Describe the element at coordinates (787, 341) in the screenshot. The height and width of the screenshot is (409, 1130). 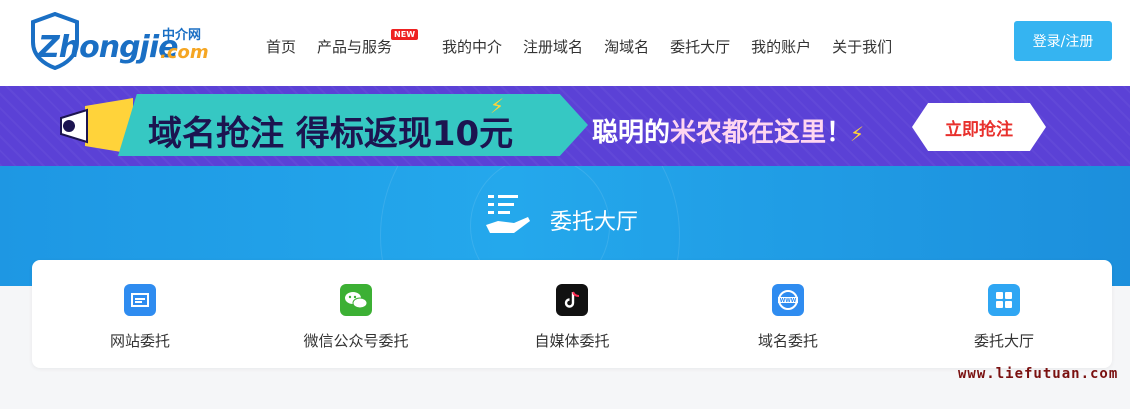
I see `service-label: 域名委托` at that location.